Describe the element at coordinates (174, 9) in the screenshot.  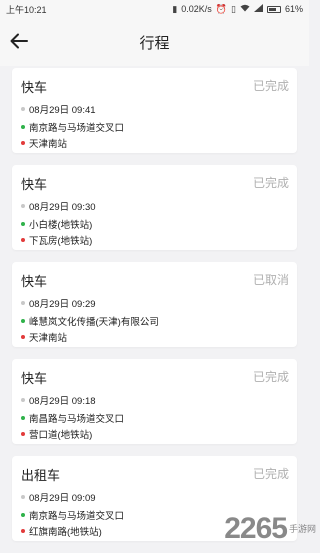
I see `signal-icon: ▮` at that location.